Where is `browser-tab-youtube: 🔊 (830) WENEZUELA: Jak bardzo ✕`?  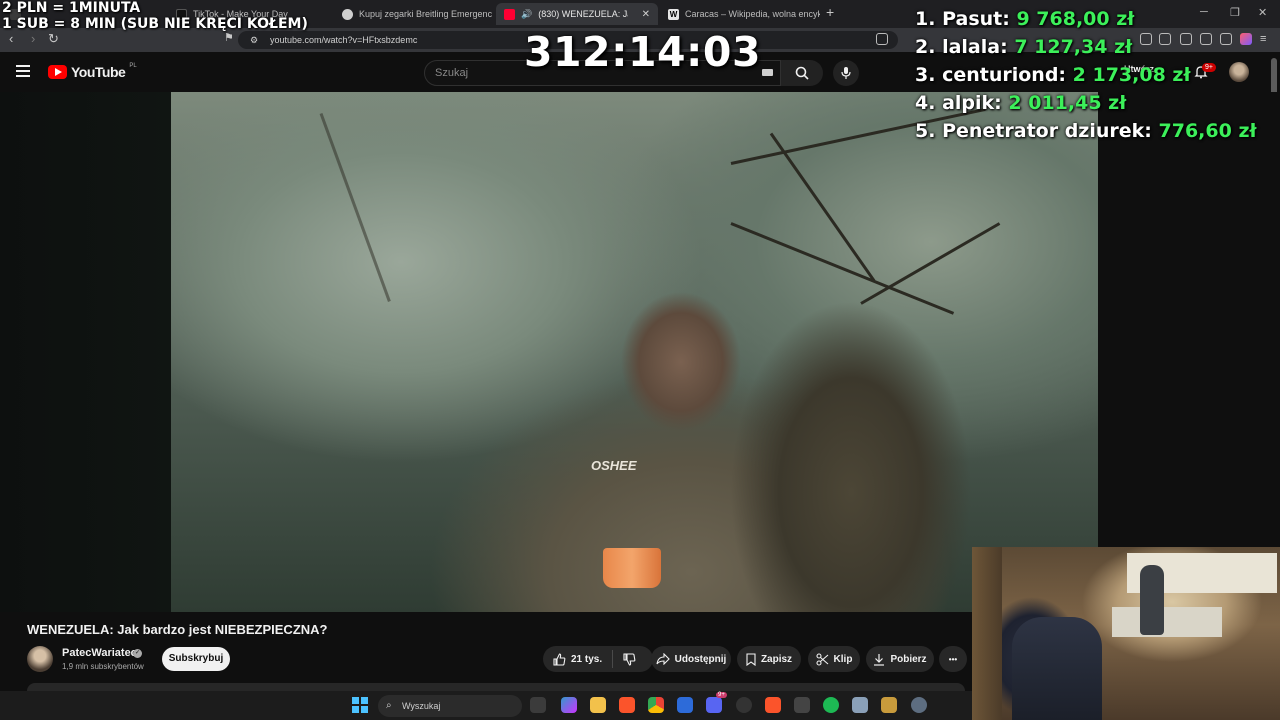
browser-tab-youtube: 🔊 (830) WENEZUELA: Jak bardzo ✕ is located at coordinates (577, 14).